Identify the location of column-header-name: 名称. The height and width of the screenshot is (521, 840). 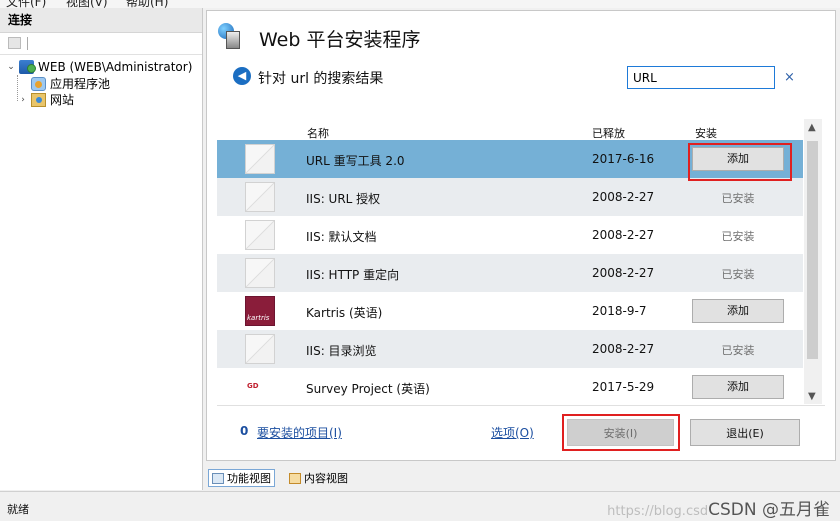
(318, 133).